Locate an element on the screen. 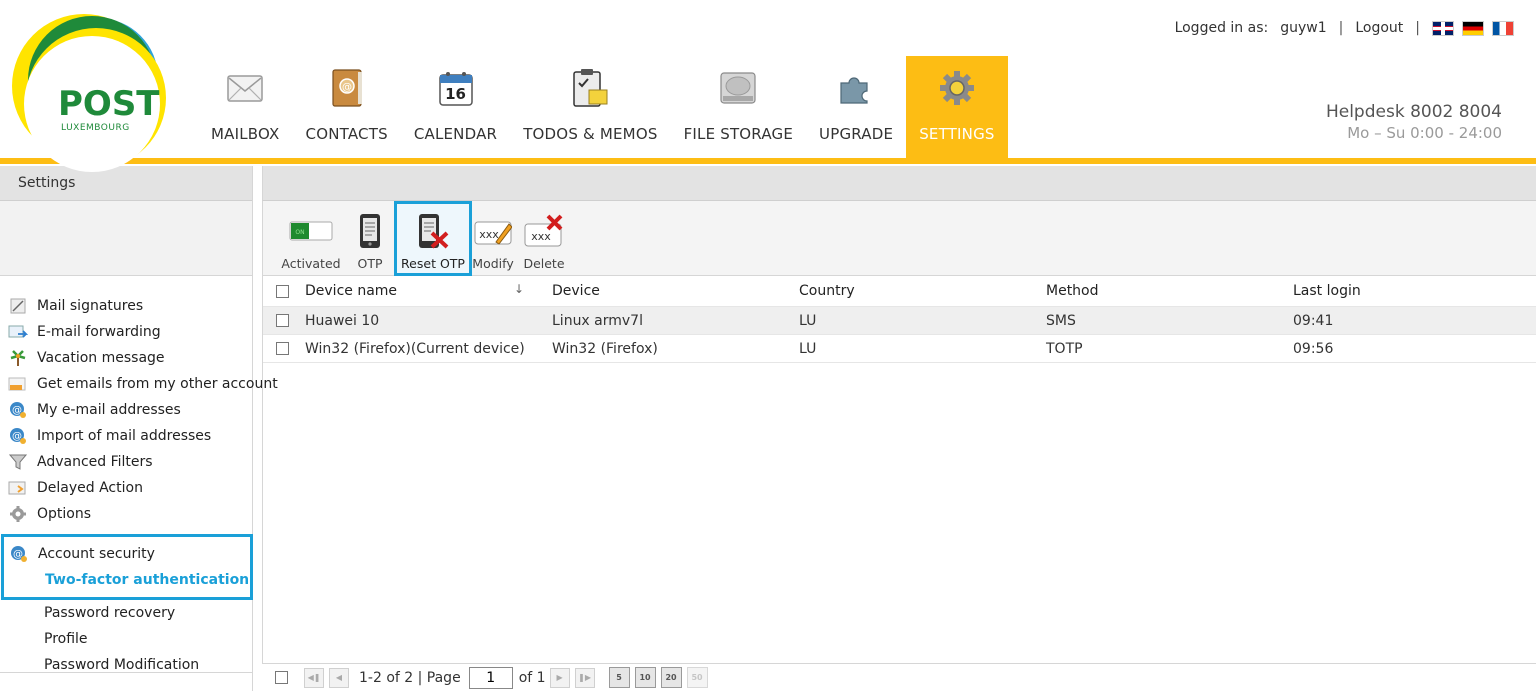  page-size-50-button: 50 is located at coordinates (697, 677).